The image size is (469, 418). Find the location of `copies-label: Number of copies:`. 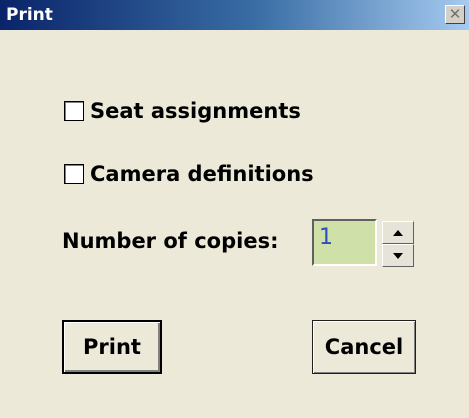

copies-label: Number of copies: is located at coordinates (170, 241).